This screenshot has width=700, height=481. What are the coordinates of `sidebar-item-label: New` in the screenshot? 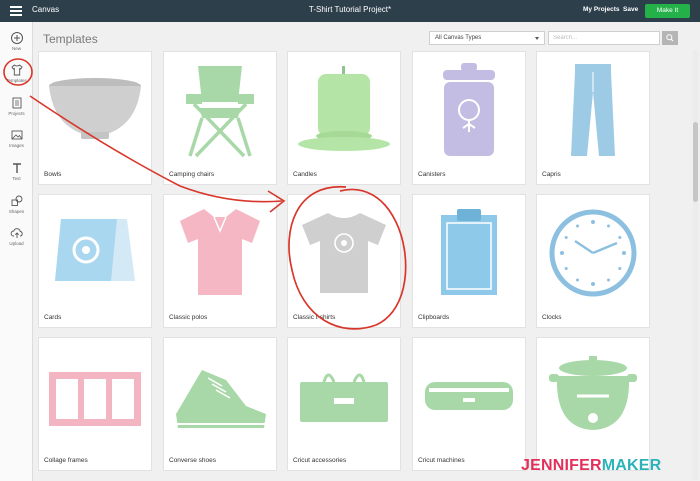 It's located at (16, 48).